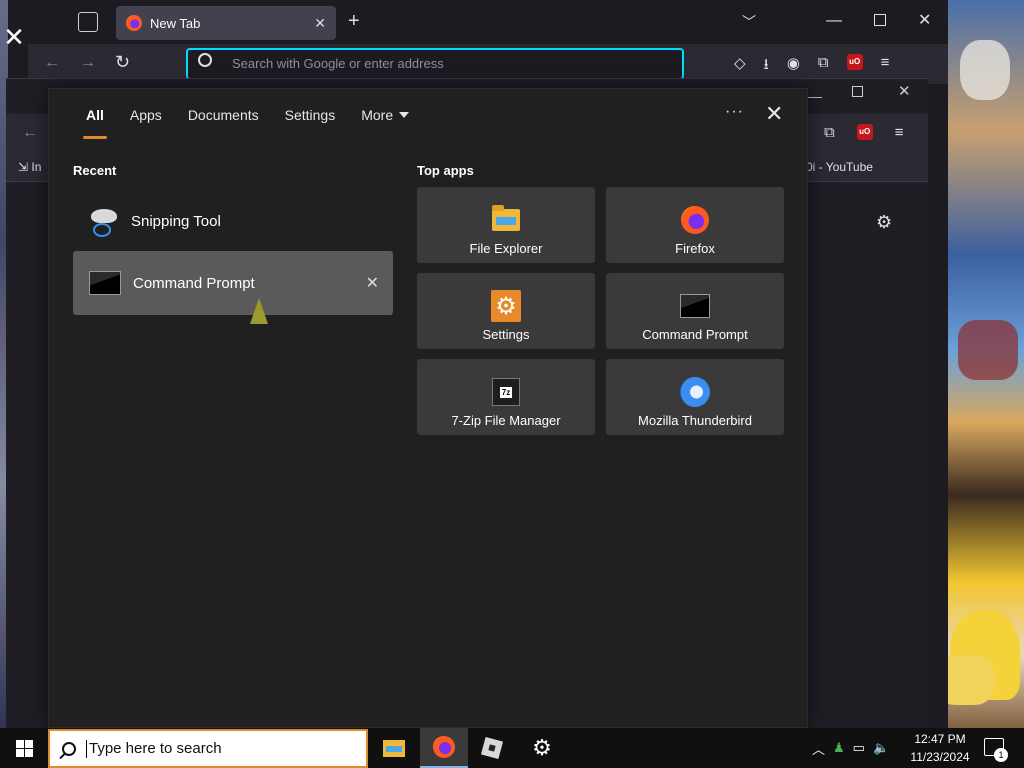 This screenshot has height=768, width=1024. I want to click on snipping-tool-icon, so click(104, 222).